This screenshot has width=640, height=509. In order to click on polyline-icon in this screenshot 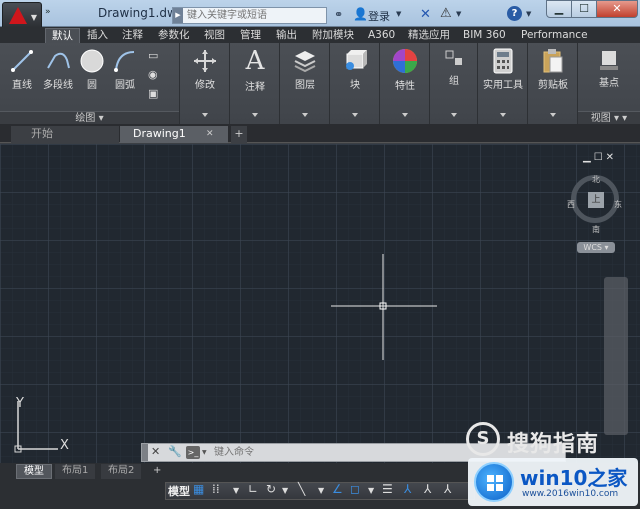, I will do `click(58, 60)`.